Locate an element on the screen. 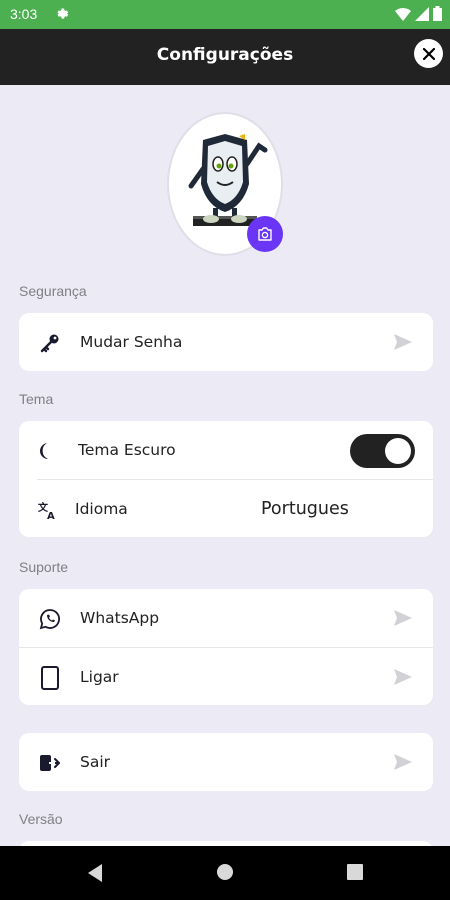 This screenshot has width=450, height=900. whatsapp-row: WhatsApp is located at coordinates (226, 618).